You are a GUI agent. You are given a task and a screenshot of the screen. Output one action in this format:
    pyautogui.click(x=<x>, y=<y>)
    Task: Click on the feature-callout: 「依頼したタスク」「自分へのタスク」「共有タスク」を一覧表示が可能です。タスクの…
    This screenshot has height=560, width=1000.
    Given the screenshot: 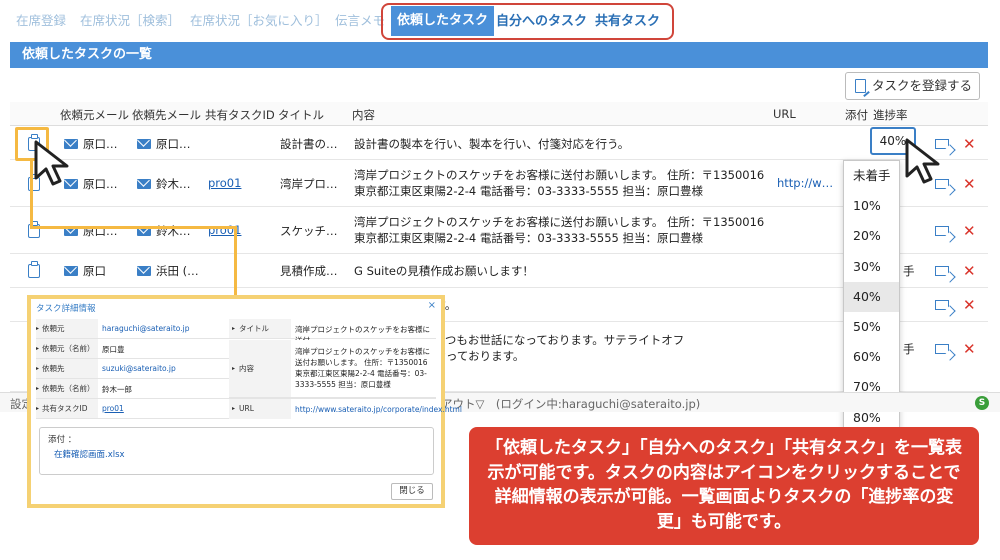 What is the action you would take?
    pyautogui.click(x=724, y=486)
    